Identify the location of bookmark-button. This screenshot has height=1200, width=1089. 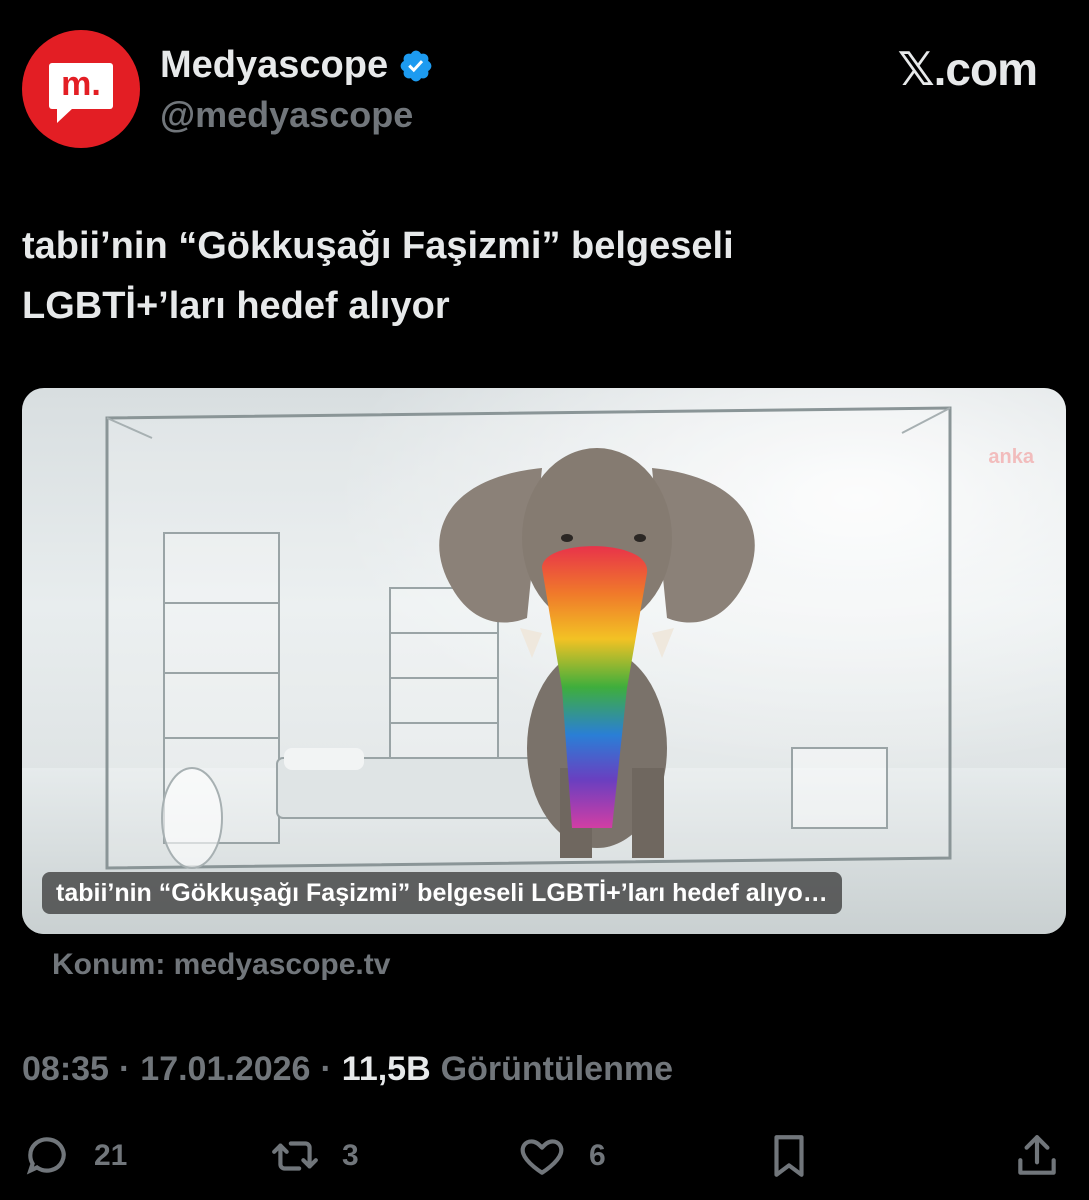
(789, 1156).